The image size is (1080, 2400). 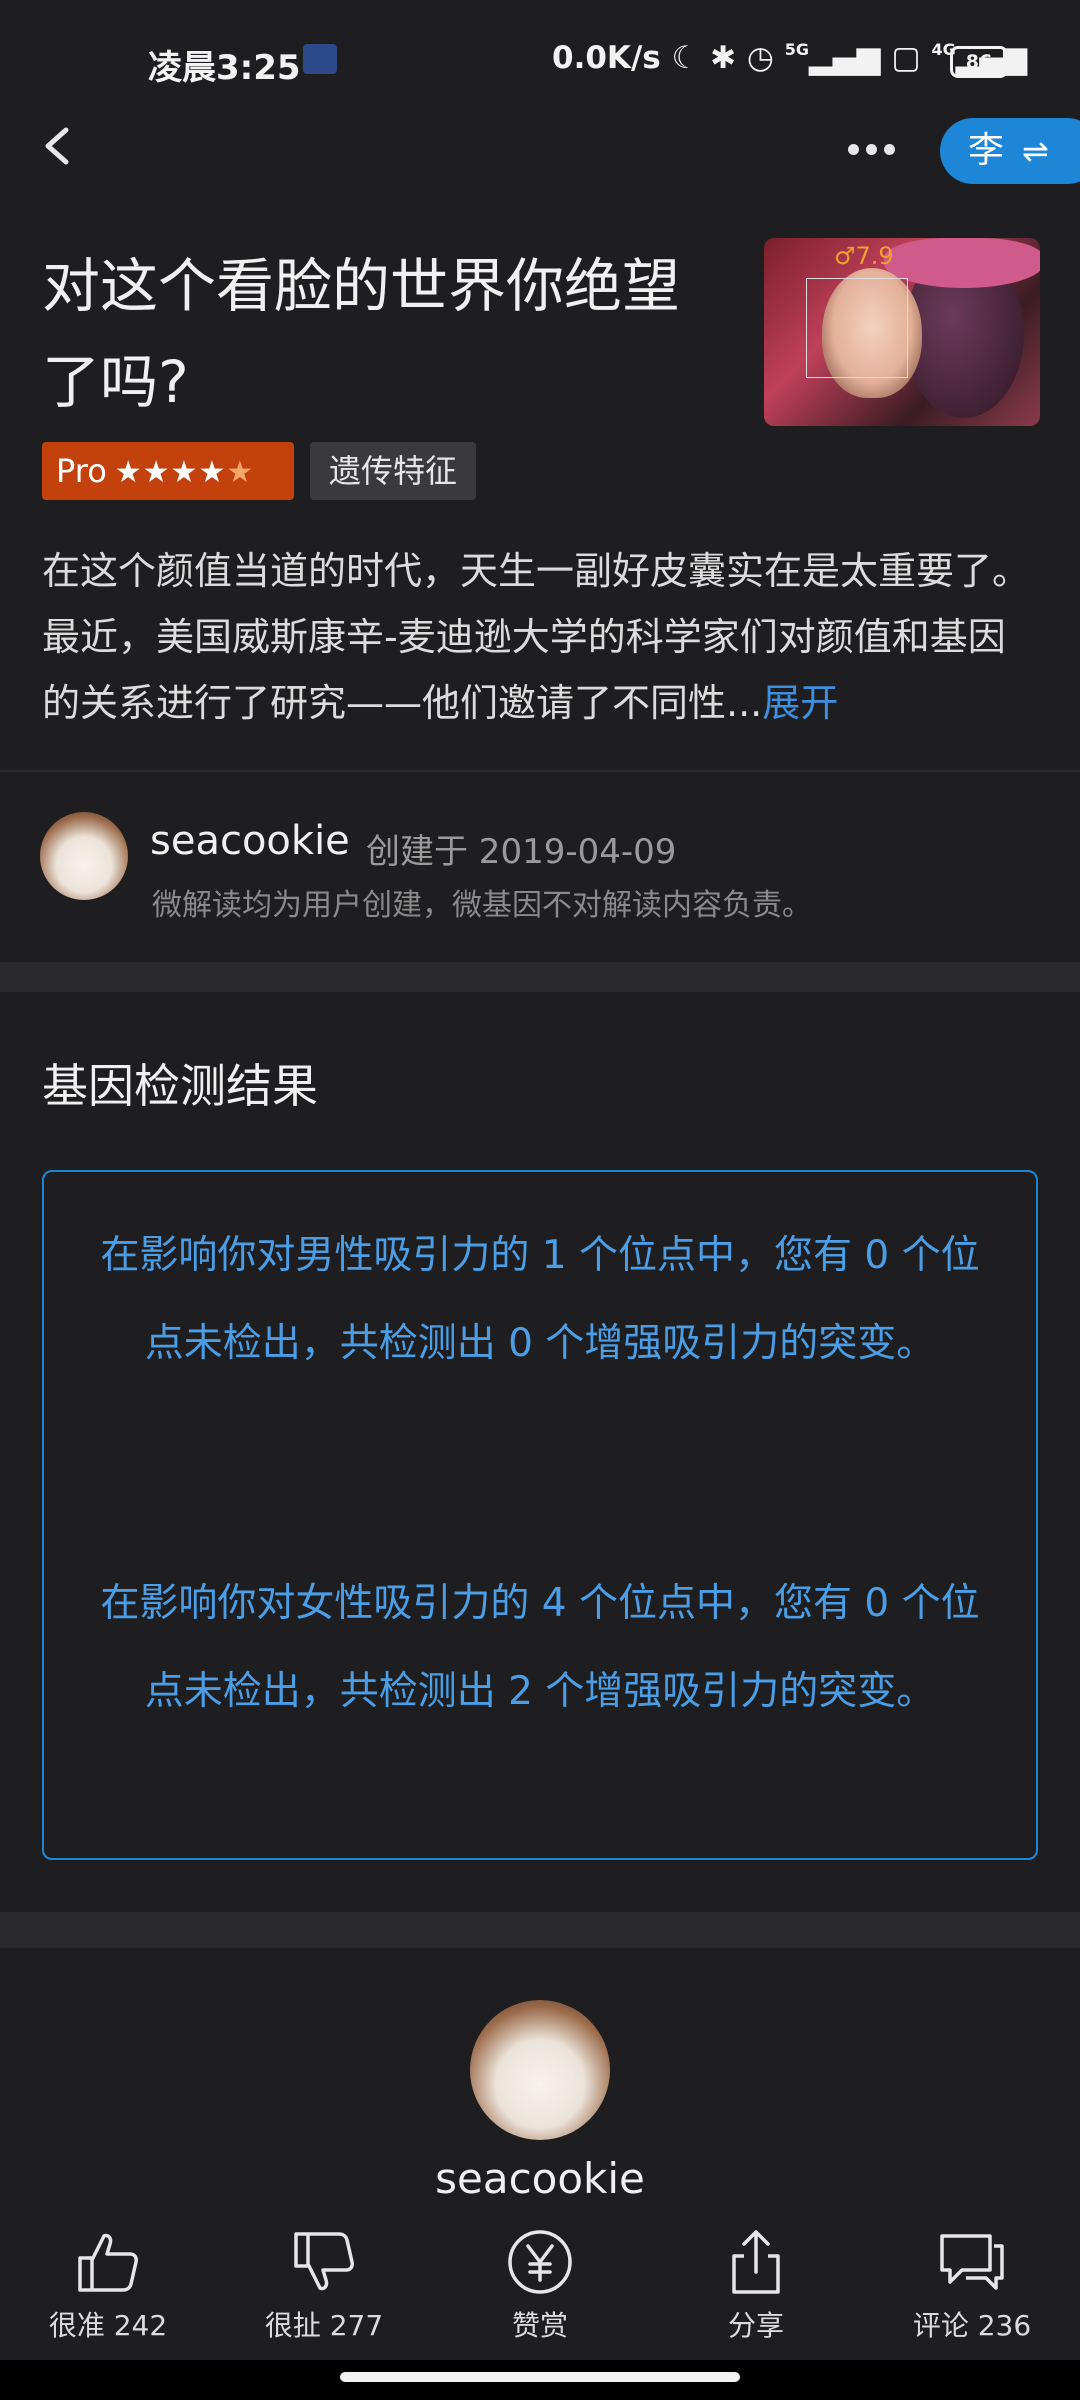 I want to click on comment-icon, so click(x=972, y=2262).